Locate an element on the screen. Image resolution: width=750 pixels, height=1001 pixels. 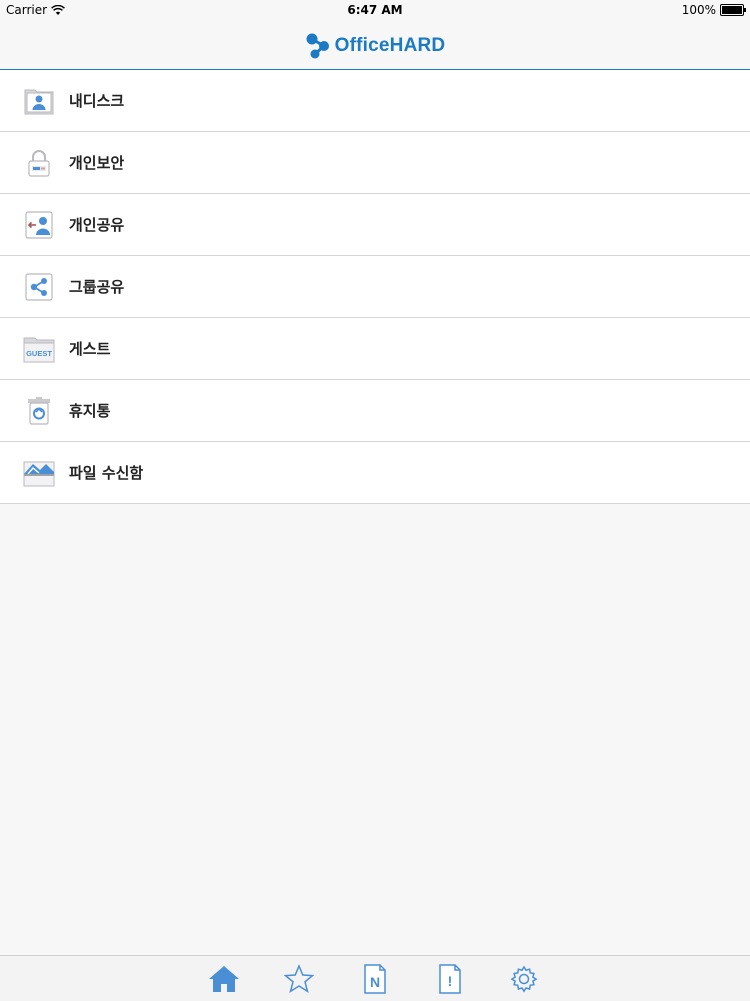
logo-text: OfficeHARD is located at coordinates (390, 45).